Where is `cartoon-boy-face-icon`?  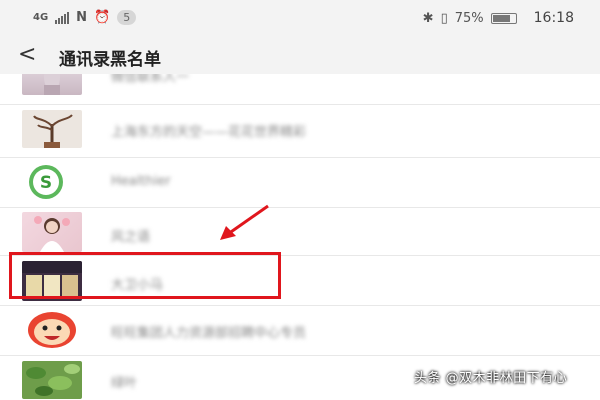 cartoon-boy-face-icon is located at coordinates (52, 329).